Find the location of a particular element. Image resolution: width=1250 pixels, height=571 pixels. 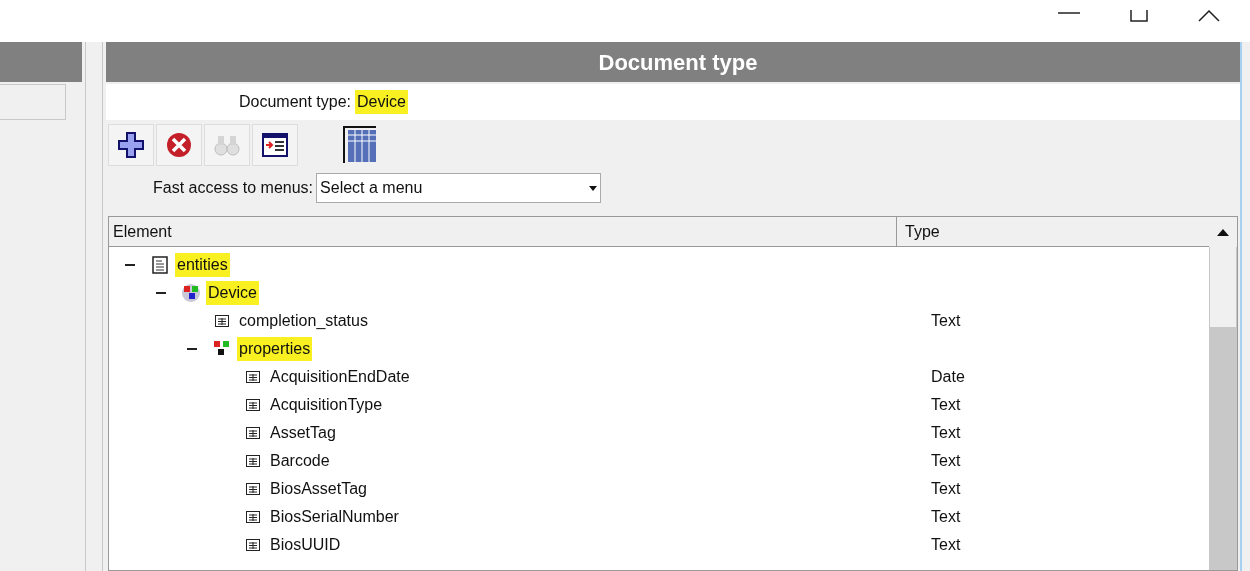

tree-item: BiosAssetTag is located at coordinates (318, 489).